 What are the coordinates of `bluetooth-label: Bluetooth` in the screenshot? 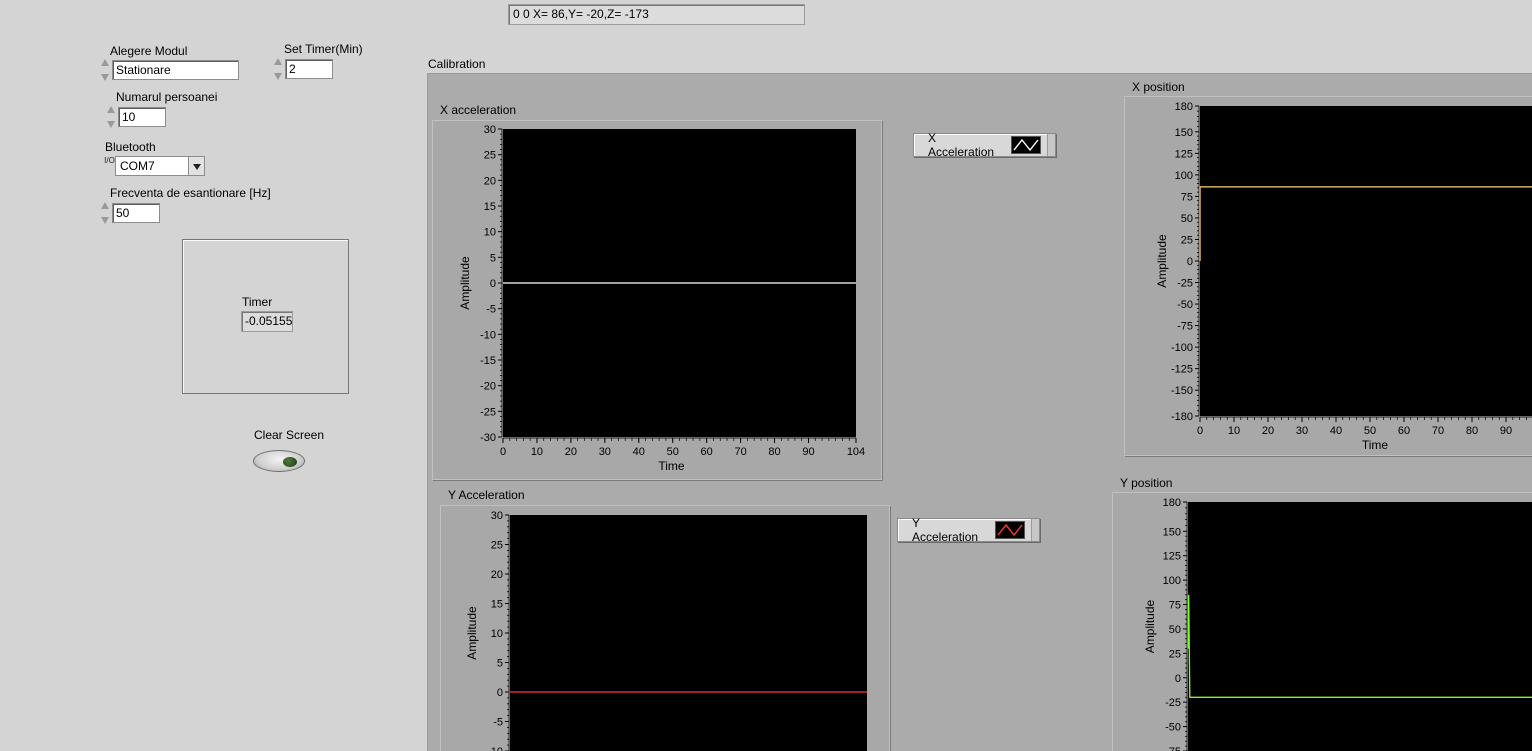 It's located at (130, 147).